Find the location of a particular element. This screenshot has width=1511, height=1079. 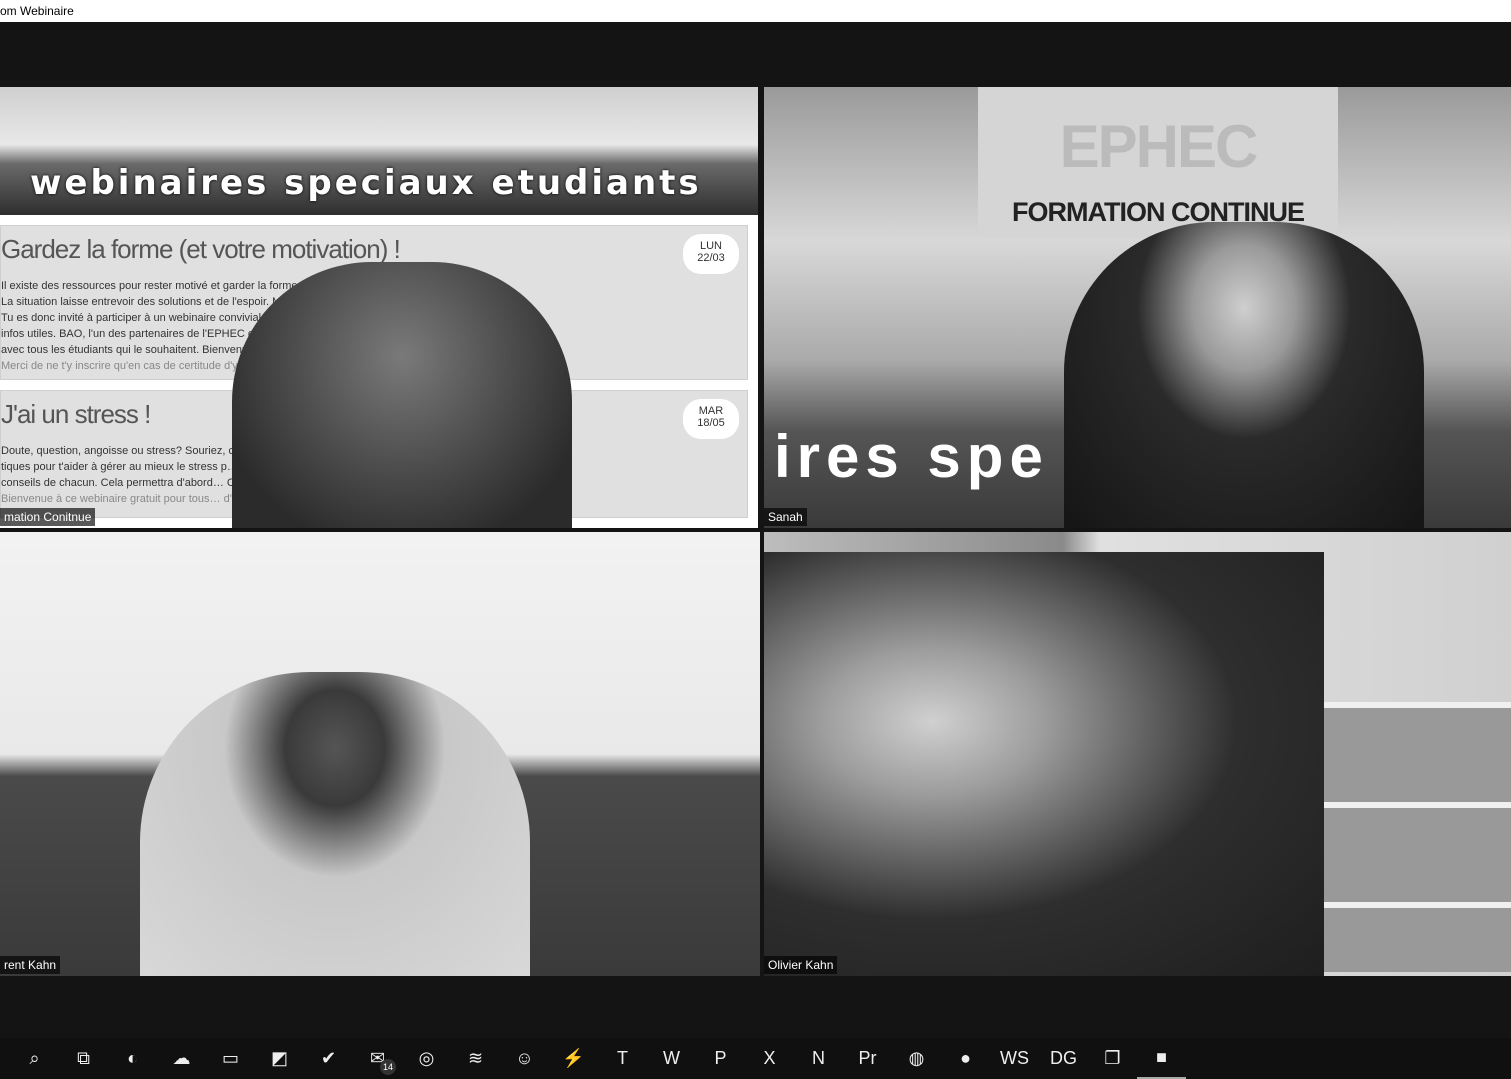

taskbar: ⌕ ⧉ ◐ ☁ ▭ ◩ ✔ ✉ 14 ◎ ≋ ☺ ⚡ T W P X N Pr ◍ ● WS DG ❐ ■ is located at coordinates (755, 1058).